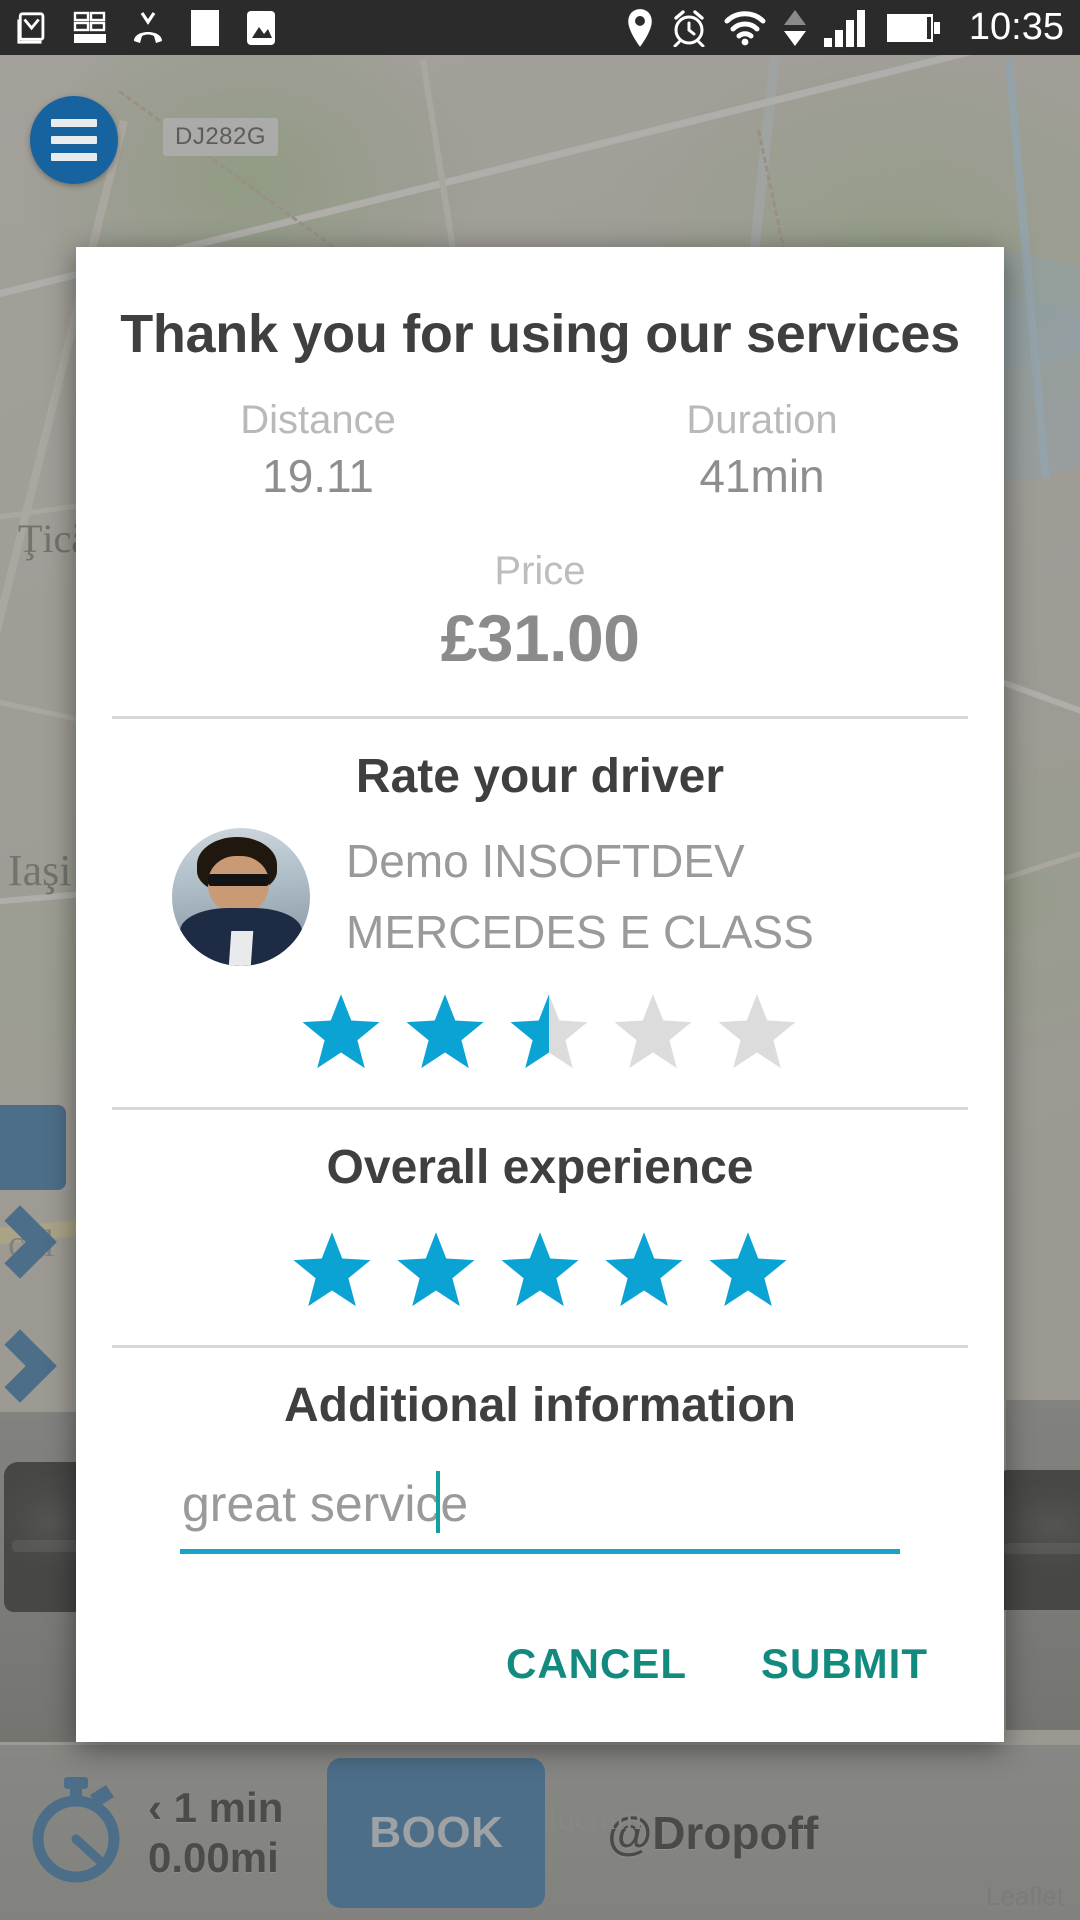  I want to click on distance-label: Distance, so click(318, 420).